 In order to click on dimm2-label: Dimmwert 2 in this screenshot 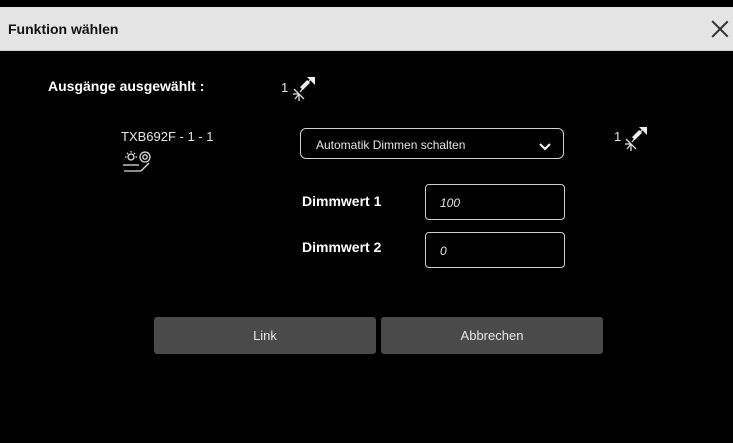, I will do `click(342, 247)`.